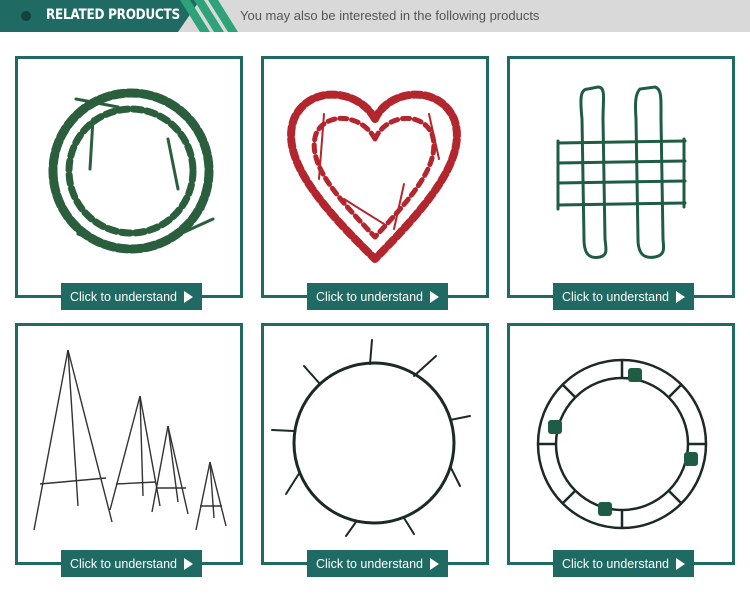 Image resolution: width=750 pixels, height=601 pixels. I want to click on product-card-3: Click to understand, so click(621, 183).